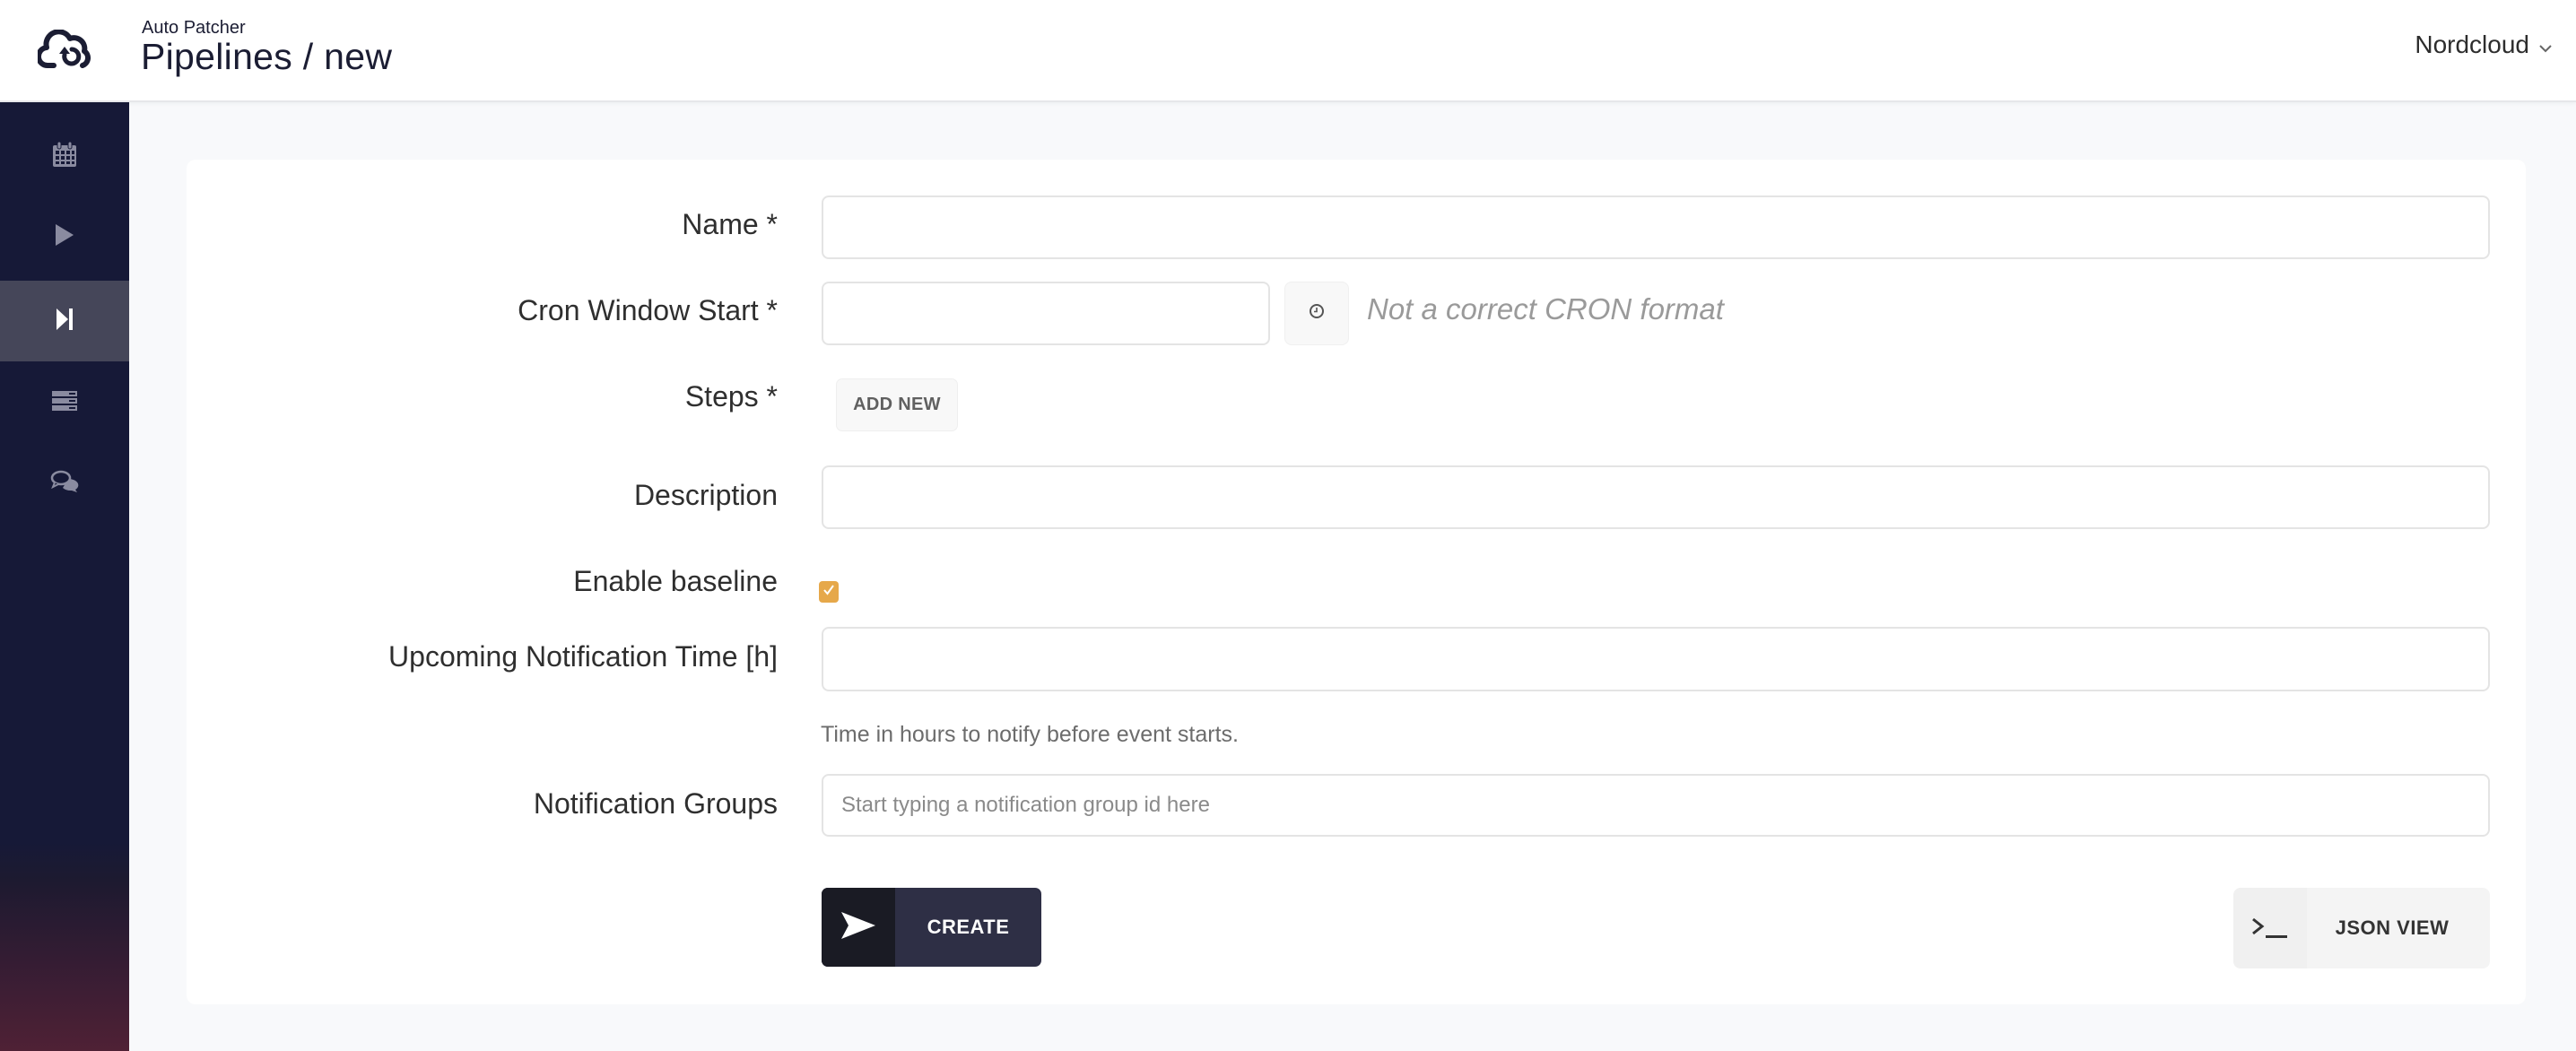  What do you see at coordinates (730, 224) in the screenshot?
I see `name-label: Name *` at bounding box center [730, 224].